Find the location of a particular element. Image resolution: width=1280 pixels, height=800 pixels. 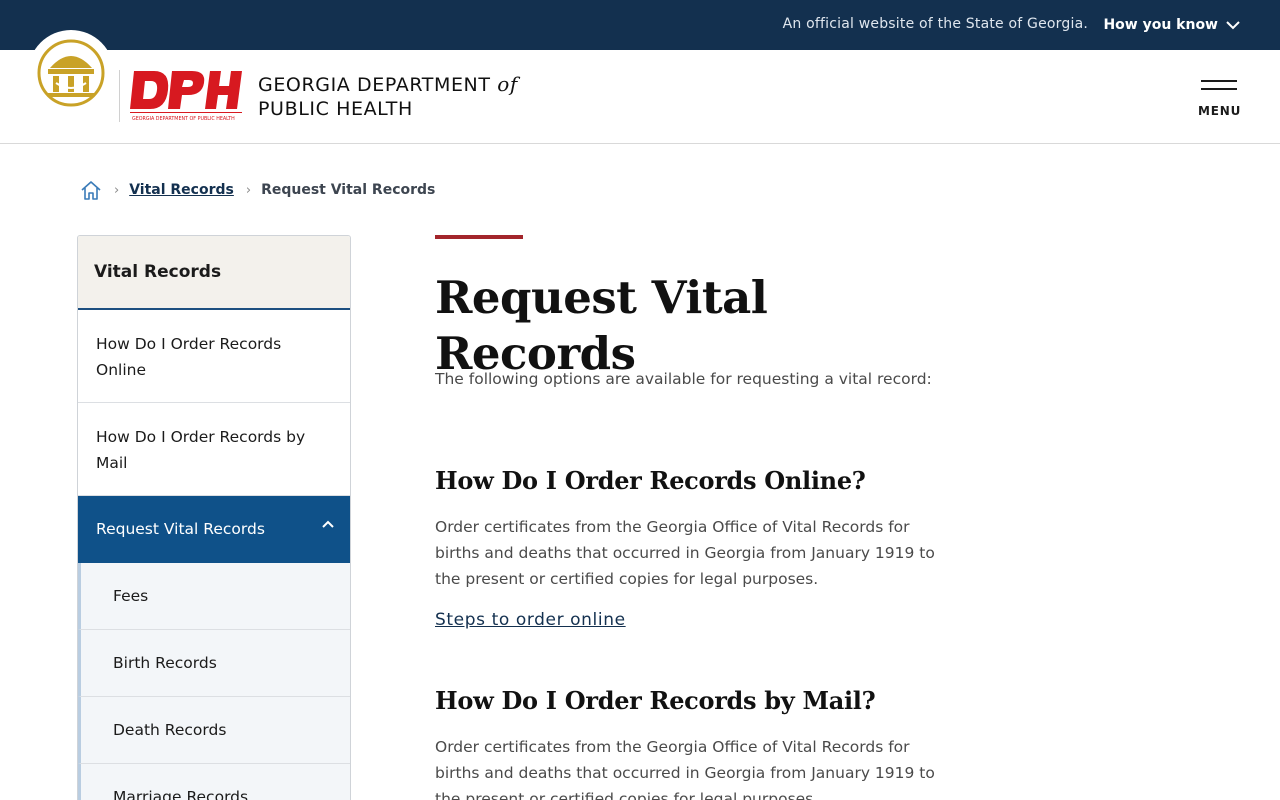

sidebar-item-request-vital-records: Request Vital Records is located at coordinates (214, 529).